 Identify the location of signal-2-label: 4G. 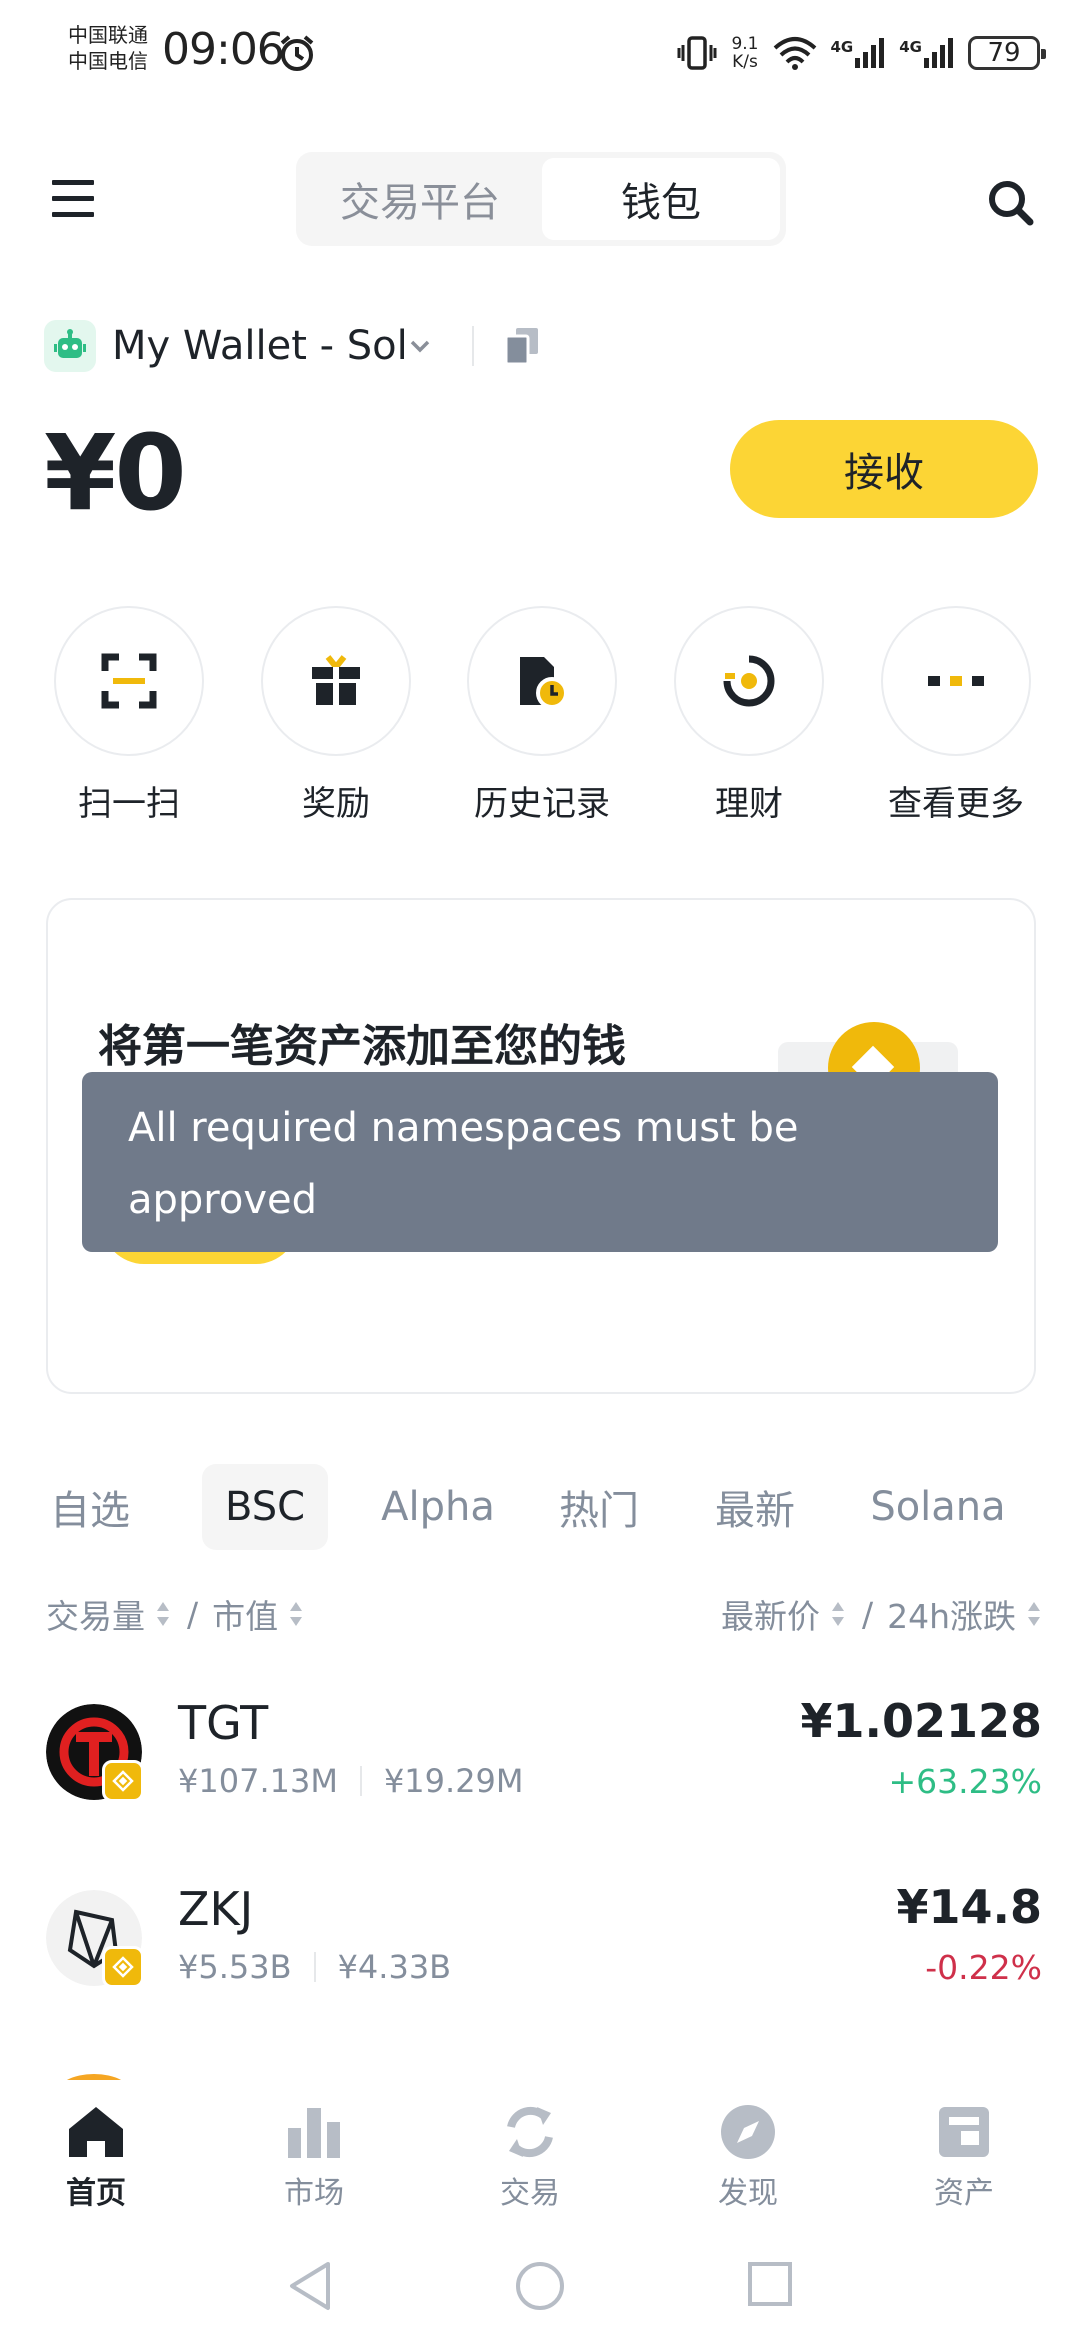
(910, 47).